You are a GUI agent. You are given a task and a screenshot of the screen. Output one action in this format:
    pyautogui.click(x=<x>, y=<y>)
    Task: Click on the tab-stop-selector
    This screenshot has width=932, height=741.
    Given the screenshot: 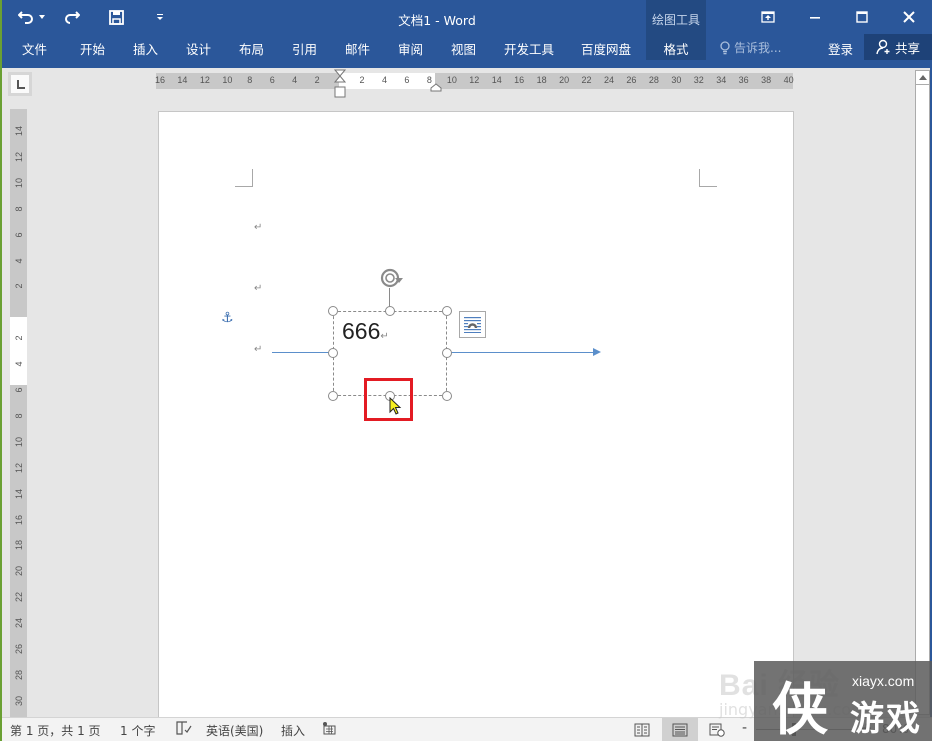 What is the action you would take?
    pyautogui.click(x=20, y=84)
    